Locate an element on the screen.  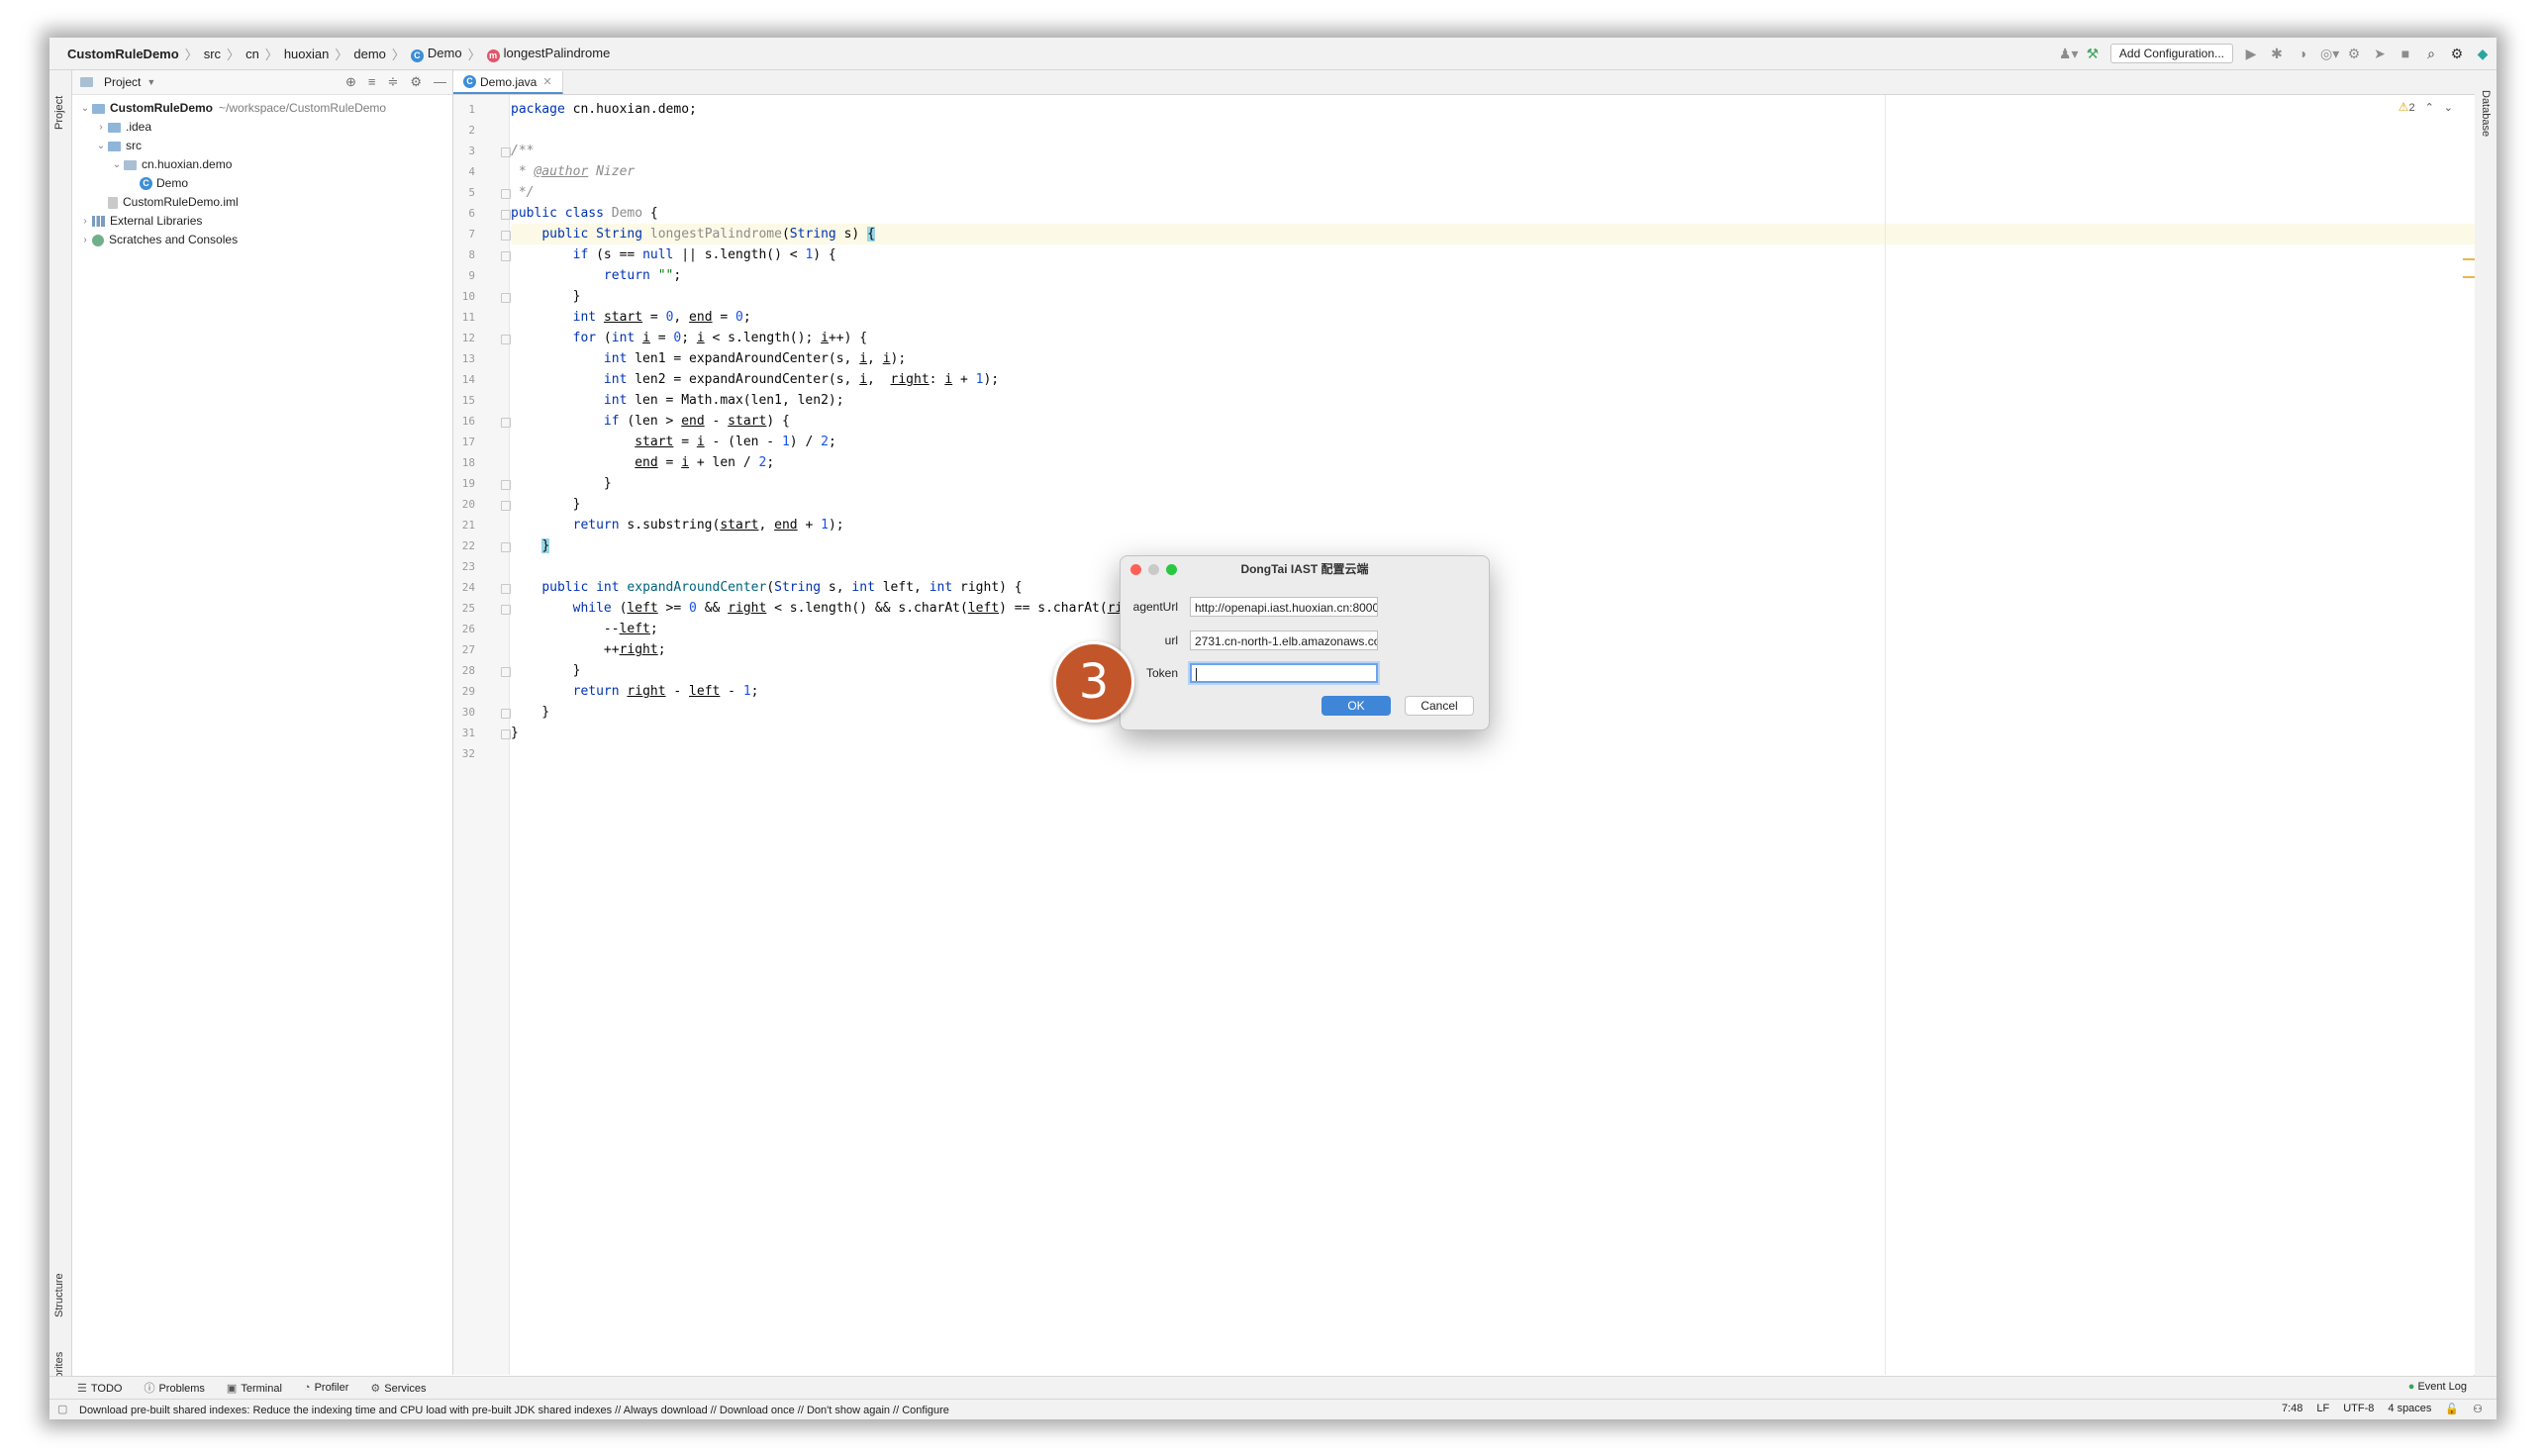
agenturl-input: http://openapi.iast.huoxian.cn:8000 is located at coordinates (1284, 607).